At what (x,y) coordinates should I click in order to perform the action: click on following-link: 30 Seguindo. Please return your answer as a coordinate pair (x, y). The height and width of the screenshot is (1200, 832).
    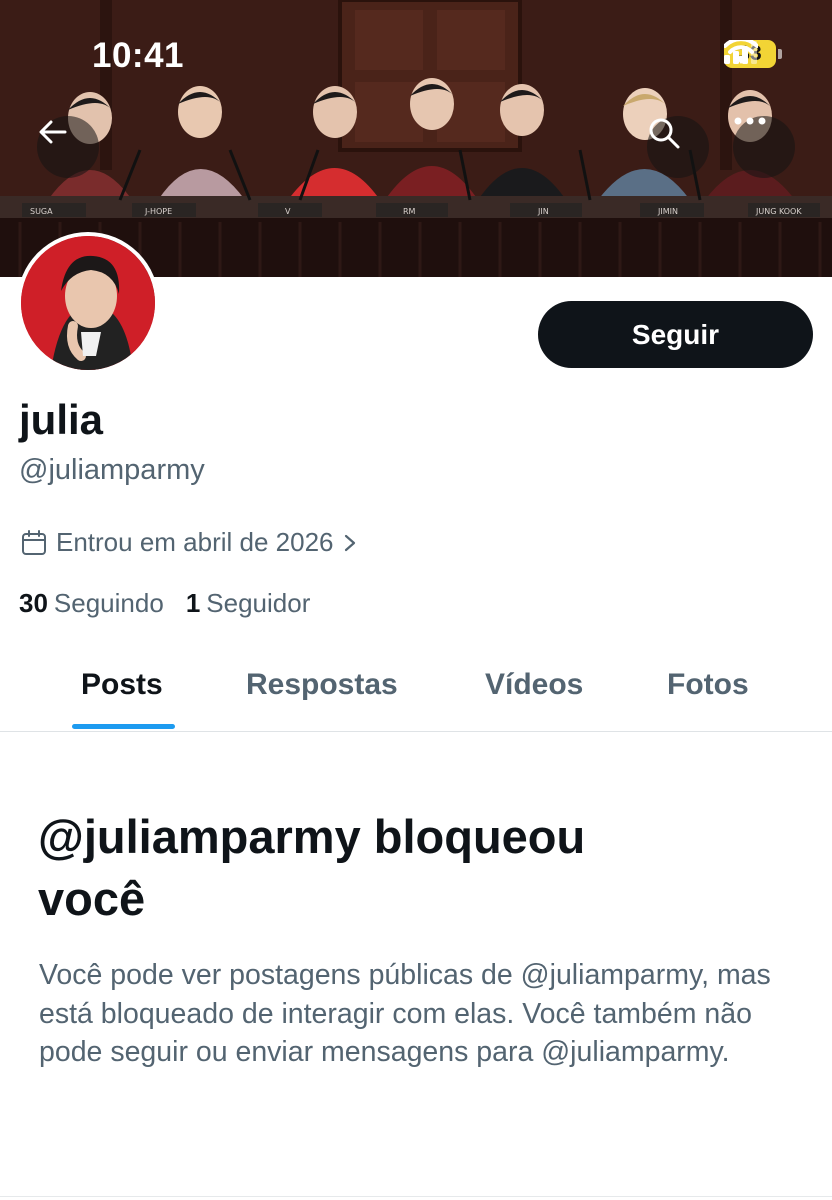
    Looking at the image, I should click on (91, 603).